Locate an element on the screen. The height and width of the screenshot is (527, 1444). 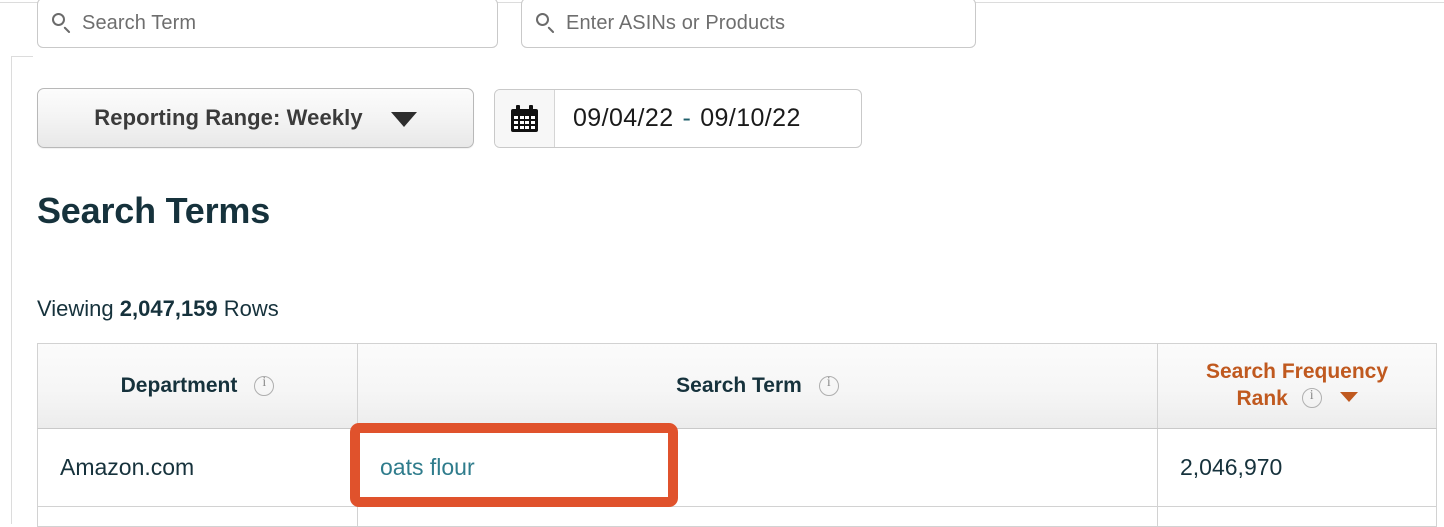
cell-search-term: oats flour is located at coordinates (758, 467).